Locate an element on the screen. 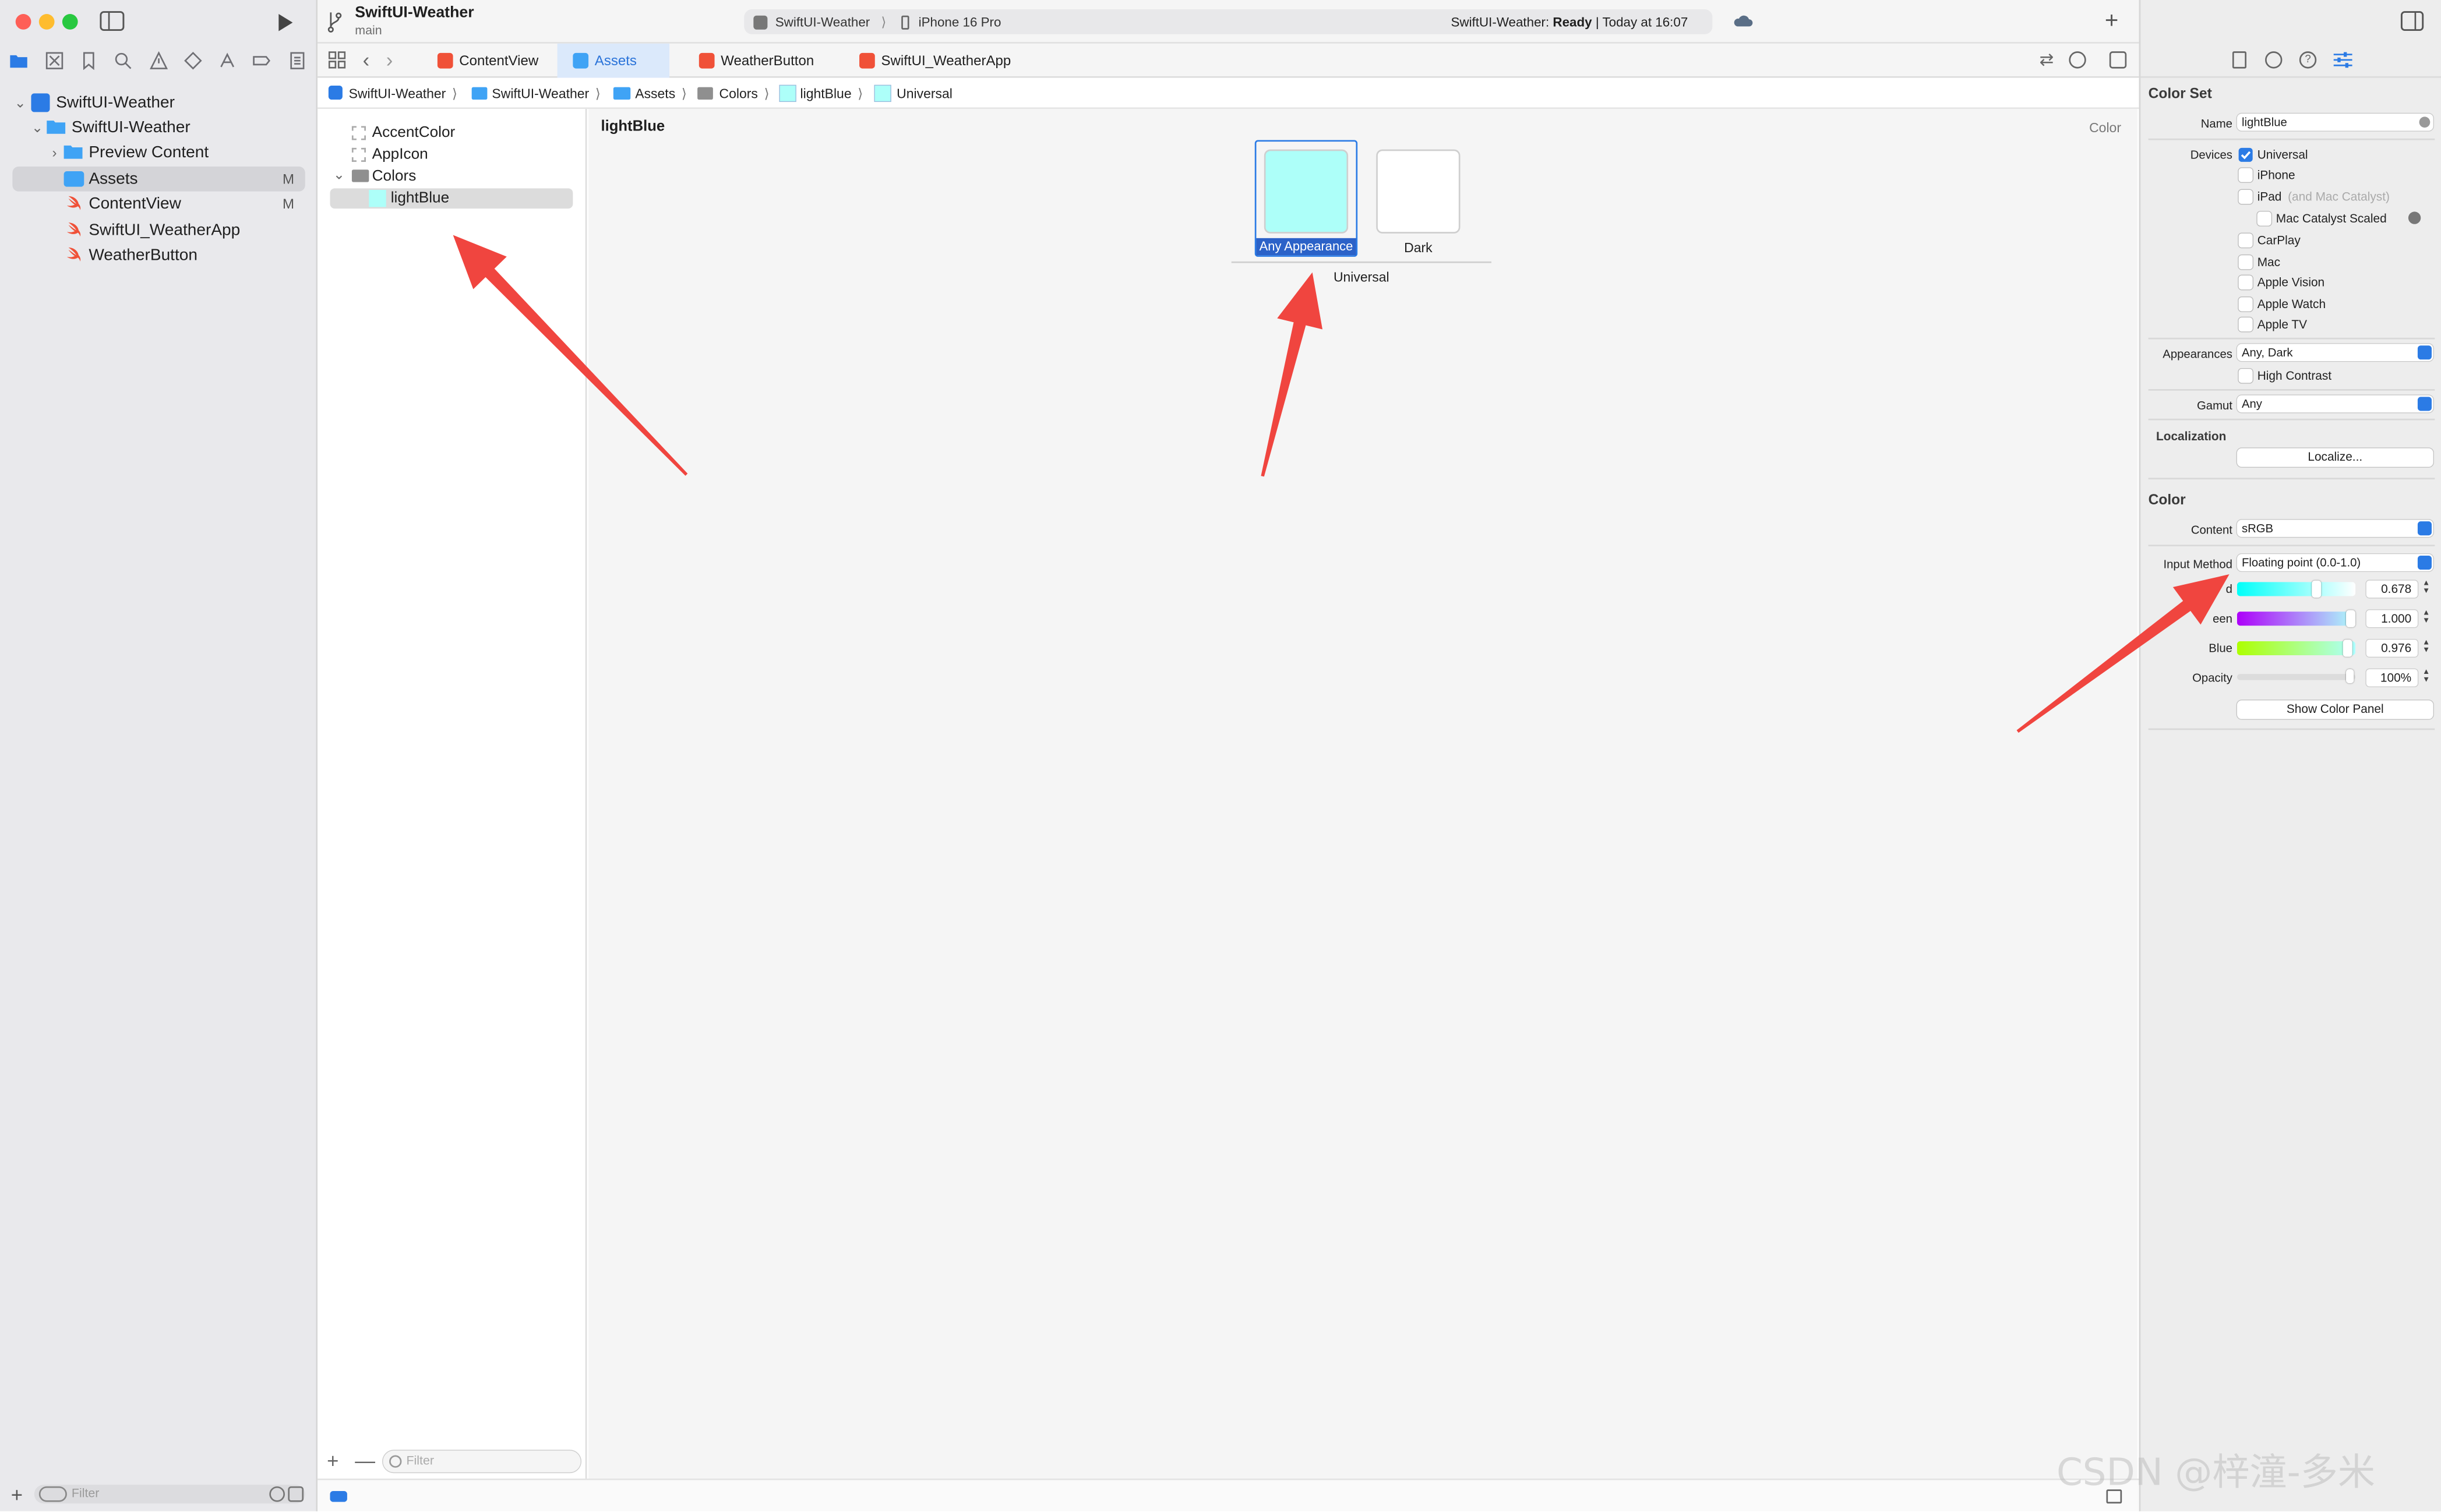 The image size is (2441, 1512). input-method-popup: Floating point (0.0-1.0) is located at coordinates (2335, 562).